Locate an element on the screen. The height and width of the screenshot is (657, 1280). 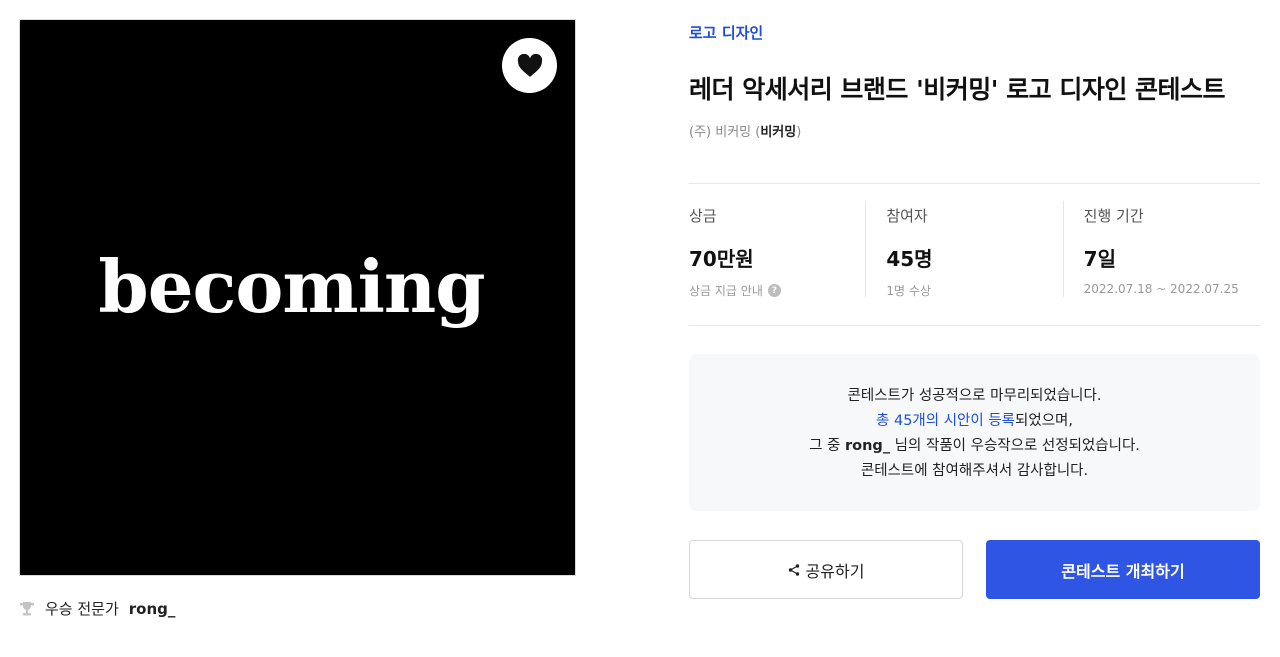
winner-info: 우승 전문가 rong_ is located at coordinates (97, 608).